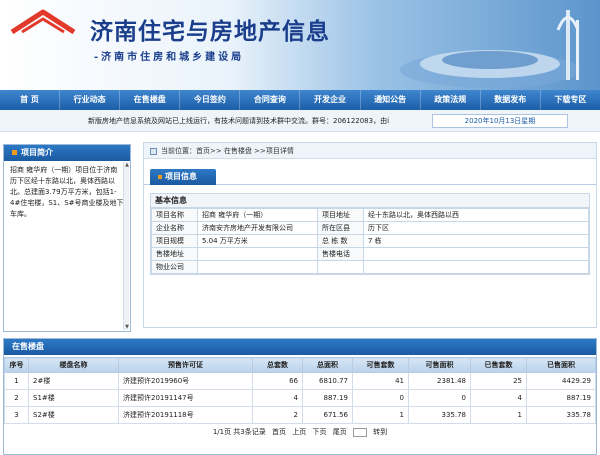 Image resolution: width=600 pixels, height=455 pixels. Describe the element at coordinates (340, 267) in the screenshot. I see `field-label` at that location.